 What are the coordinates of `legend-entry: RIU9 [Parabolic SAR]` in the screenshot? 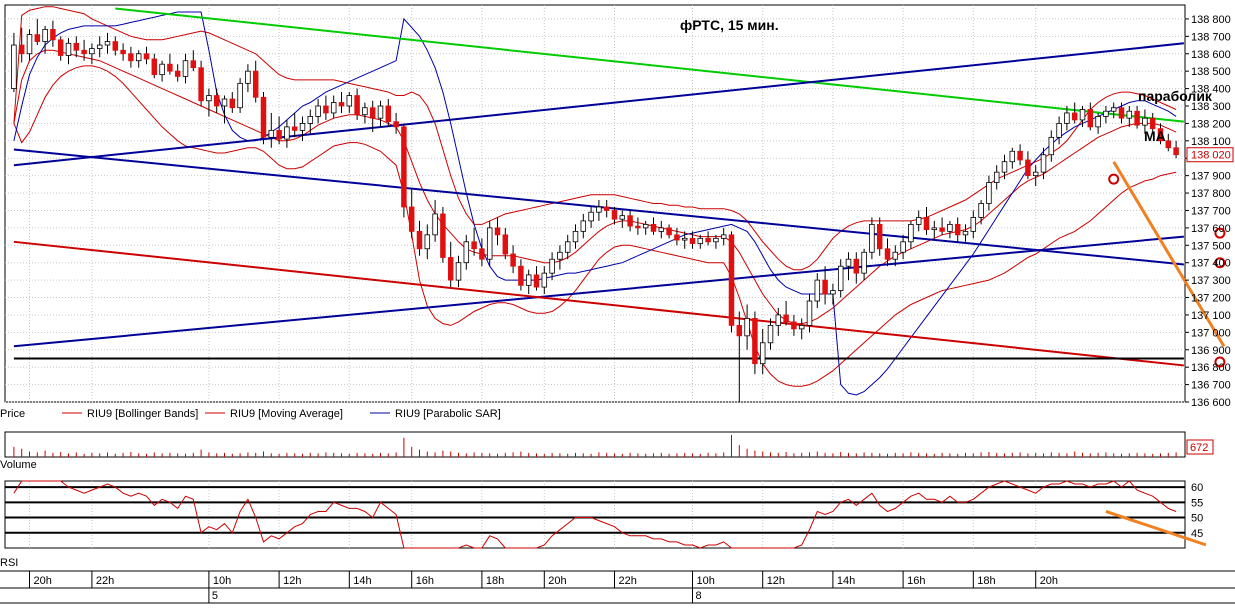 It's located at (448, 414).